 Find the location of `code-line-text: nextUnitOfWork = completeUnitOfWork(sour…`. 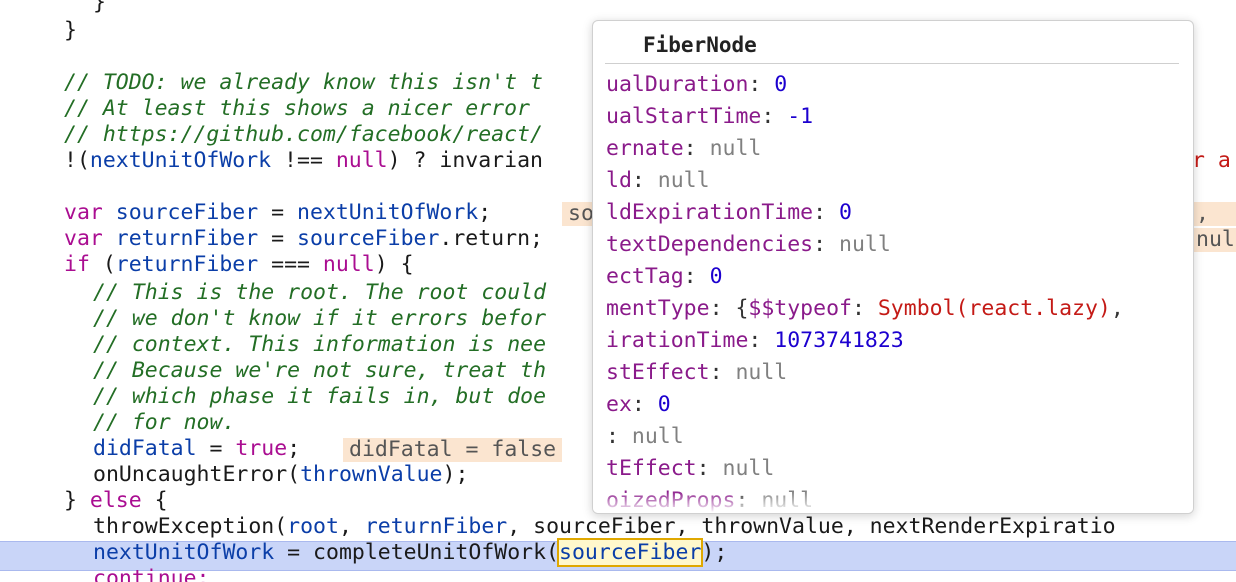

code-line-text: nextUnitOfWork = completeUnitOfWork(sour… is located at coordinates (410, 552).